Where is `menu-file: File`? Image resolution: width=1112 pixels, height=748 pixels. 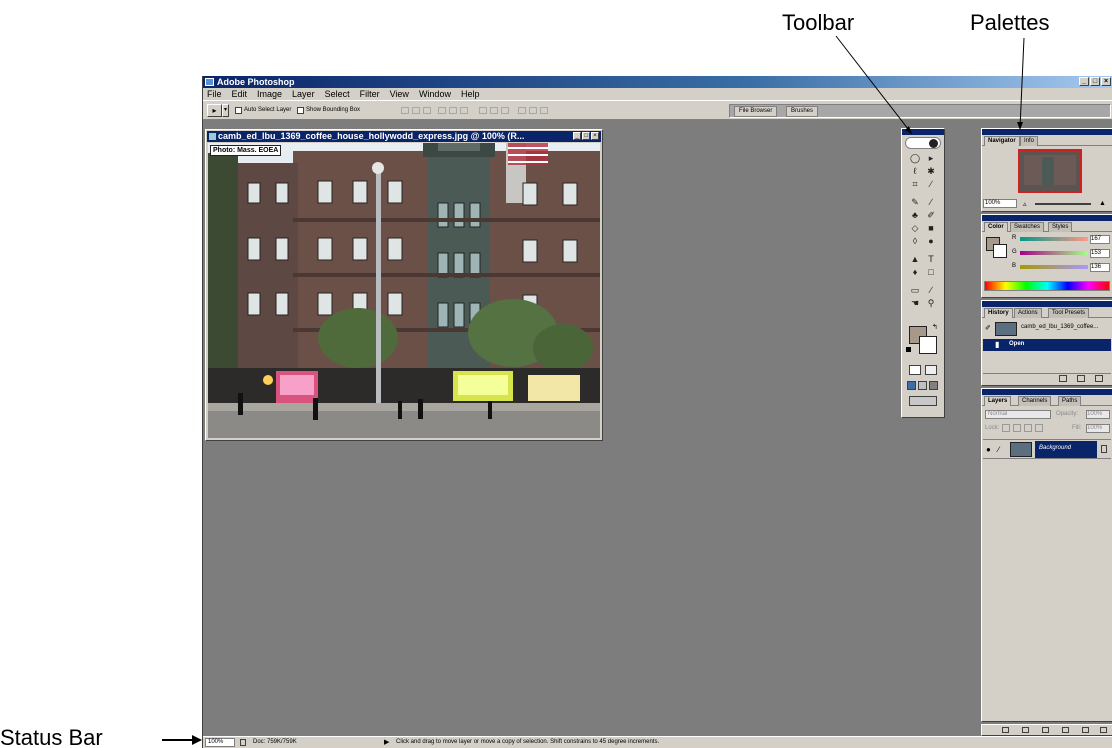
menu-file: File is located at coordinates (214, 94).